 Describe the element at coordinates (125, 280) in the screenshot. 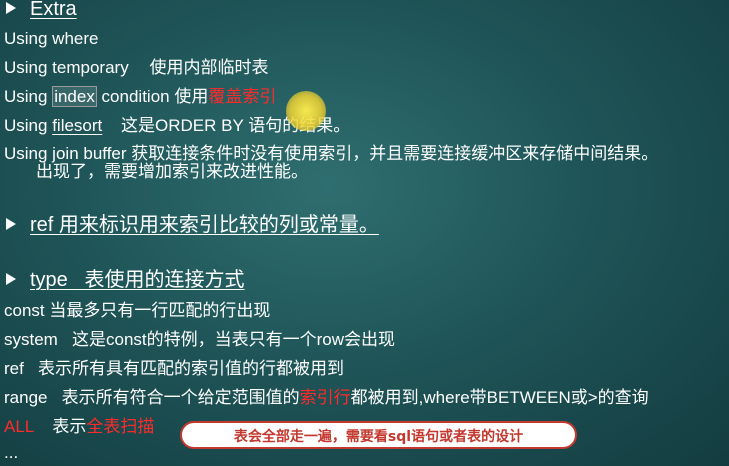

I see `type-heading: type 表使用的连接方式` at that location.